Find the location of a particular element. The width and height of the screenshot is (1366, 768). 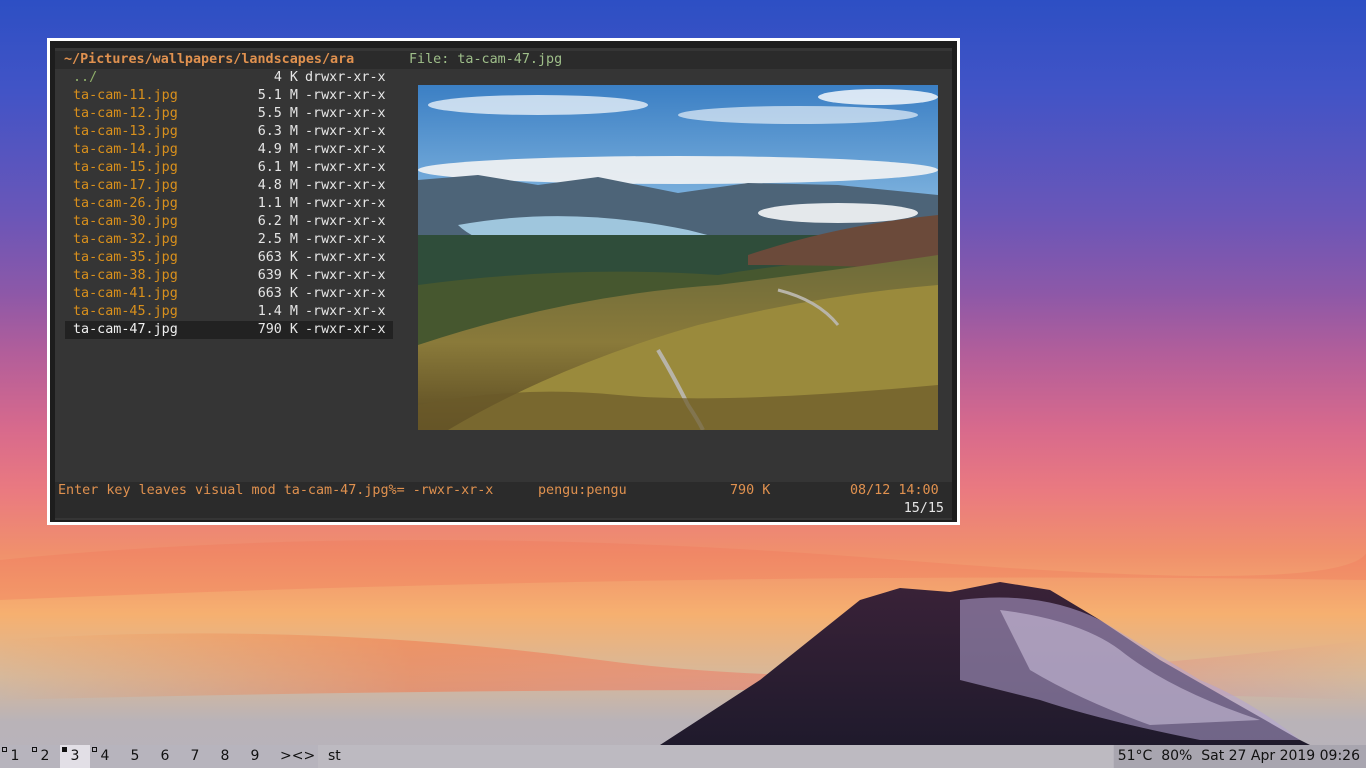

file-row: ta-cam-35.jpg 663 K -rwxr-xr-x is located at coordinates (229, 258).